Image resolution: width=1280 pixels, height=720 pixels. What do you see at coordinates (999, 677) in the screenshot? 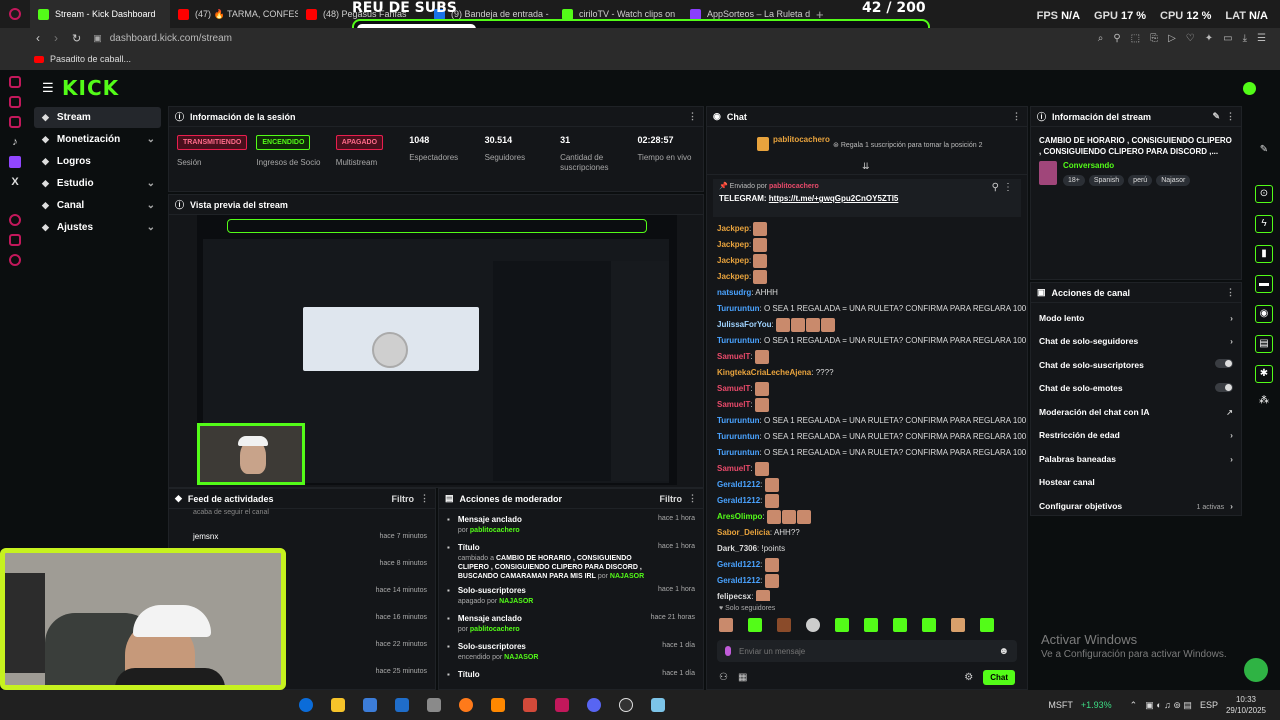
I see `chat-send-button: Chat` at bounding box center [999, 677].